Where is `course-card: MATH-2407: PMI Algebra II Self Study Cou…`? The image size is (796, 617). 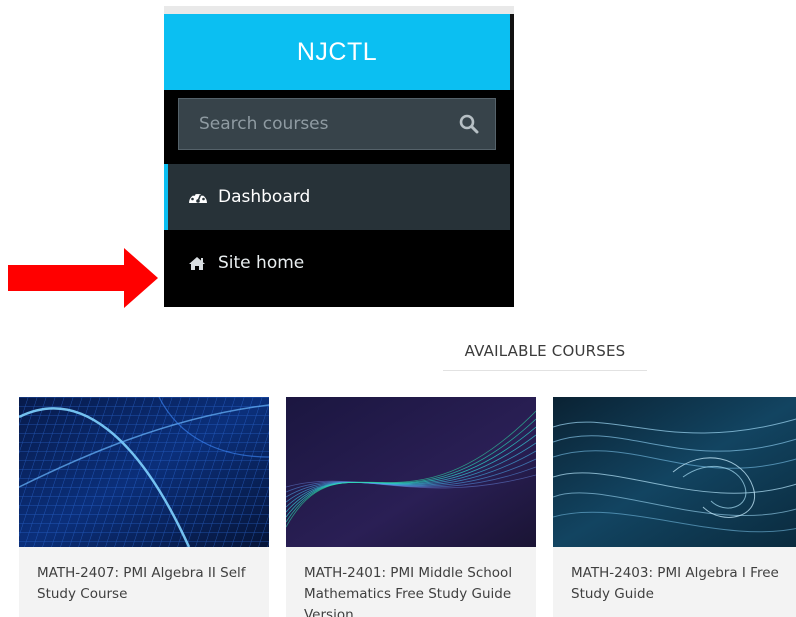
course-card: MATH-2407: PMI Algebra II Self Study Cou… is located at coordinates (144, 507).